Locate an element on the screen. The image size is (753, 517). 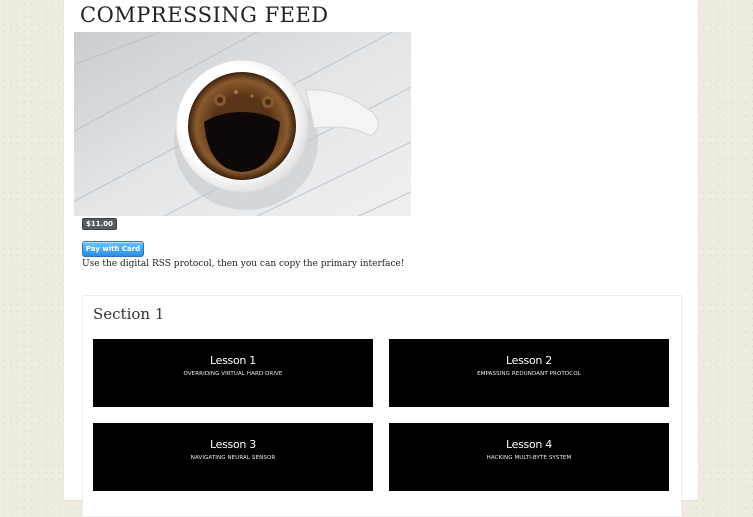
page-title: COMPRESSING FEED is located at coordinates (204, 15).